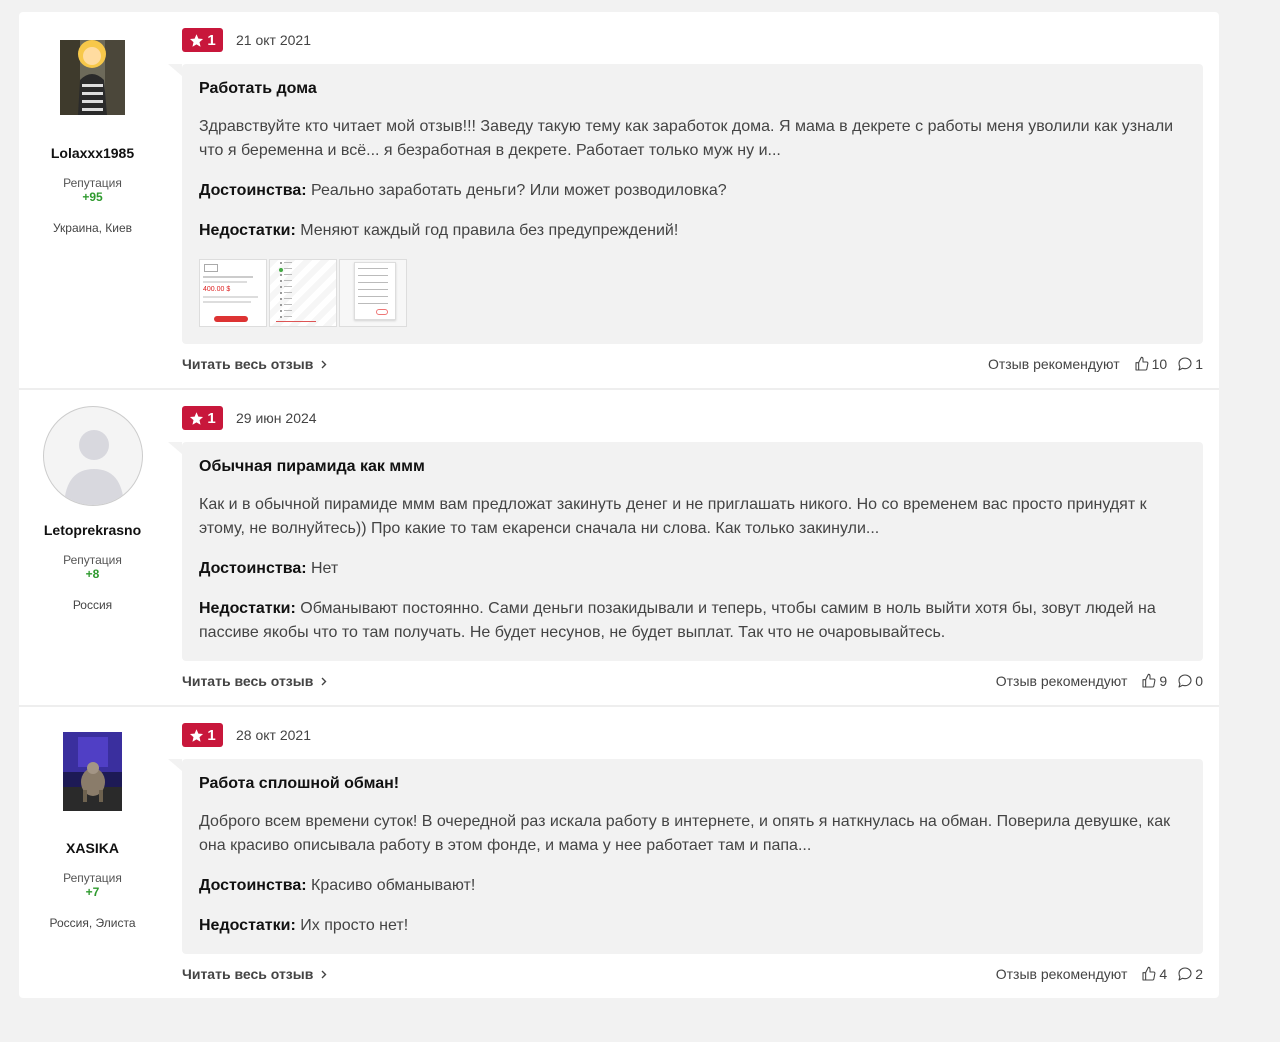 Image resolution: width=1280 pixels, height=1042 pixels. Describe the element at coordinates (273, 40) in the screenshot. I see `review-date: 21 окт 2021` at that location.